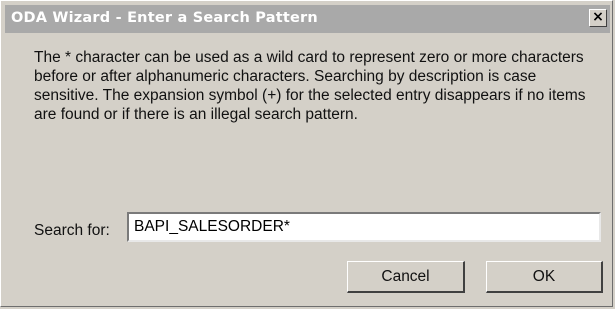 The width and height of the screenshot is (615, 309). I want to click on search-input, so click(364, 227).